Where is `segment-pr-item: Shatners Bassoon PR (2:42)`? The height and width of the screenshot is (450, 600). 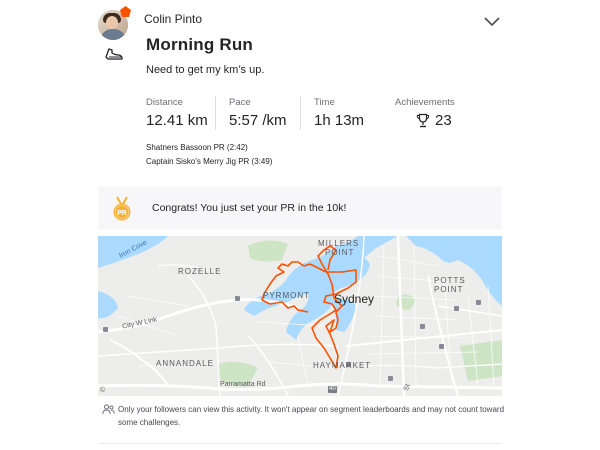 segment-pr-item: Shatners Bassoon PR (2:42) is located at coordinates (197, 147).